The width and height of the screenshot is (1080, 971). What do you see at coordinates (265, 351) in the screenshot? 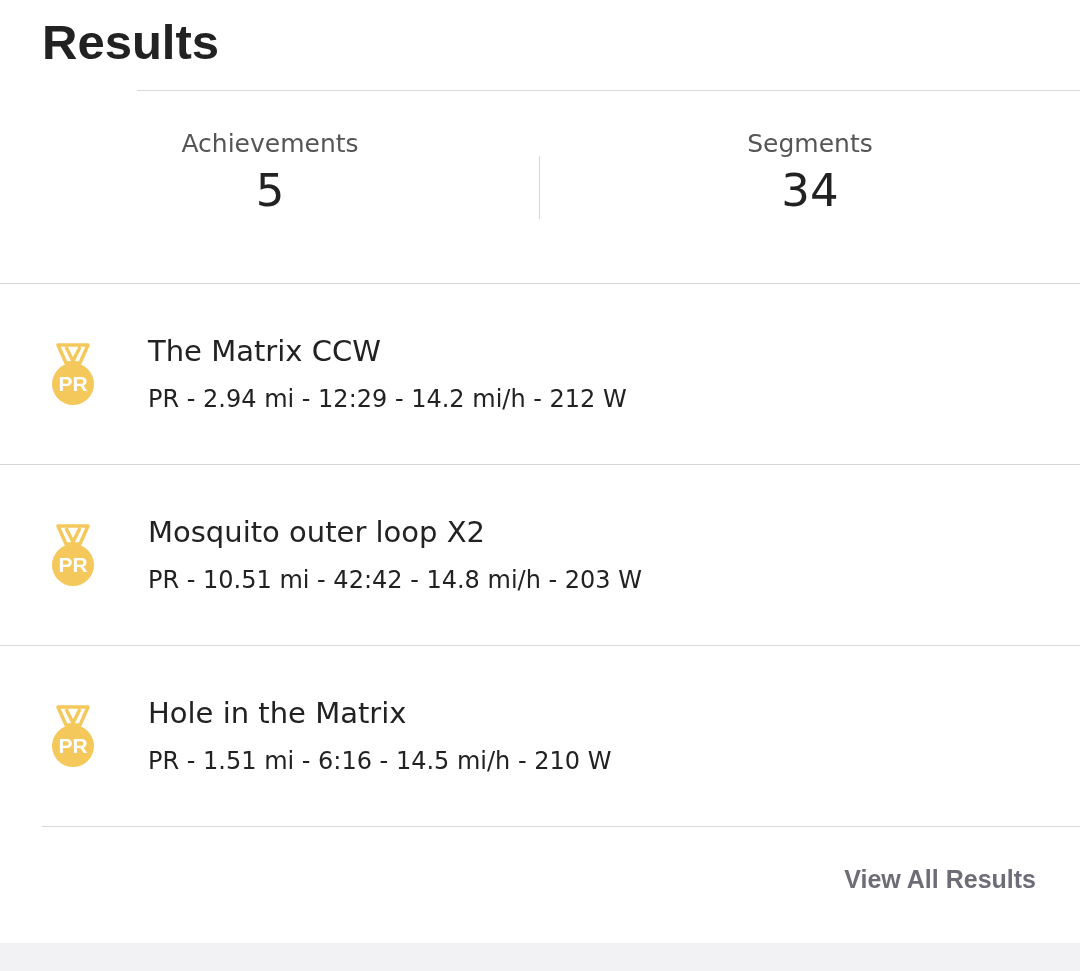
I see `segment-name: The Matrix CCW` at bounding box center [265, 351].